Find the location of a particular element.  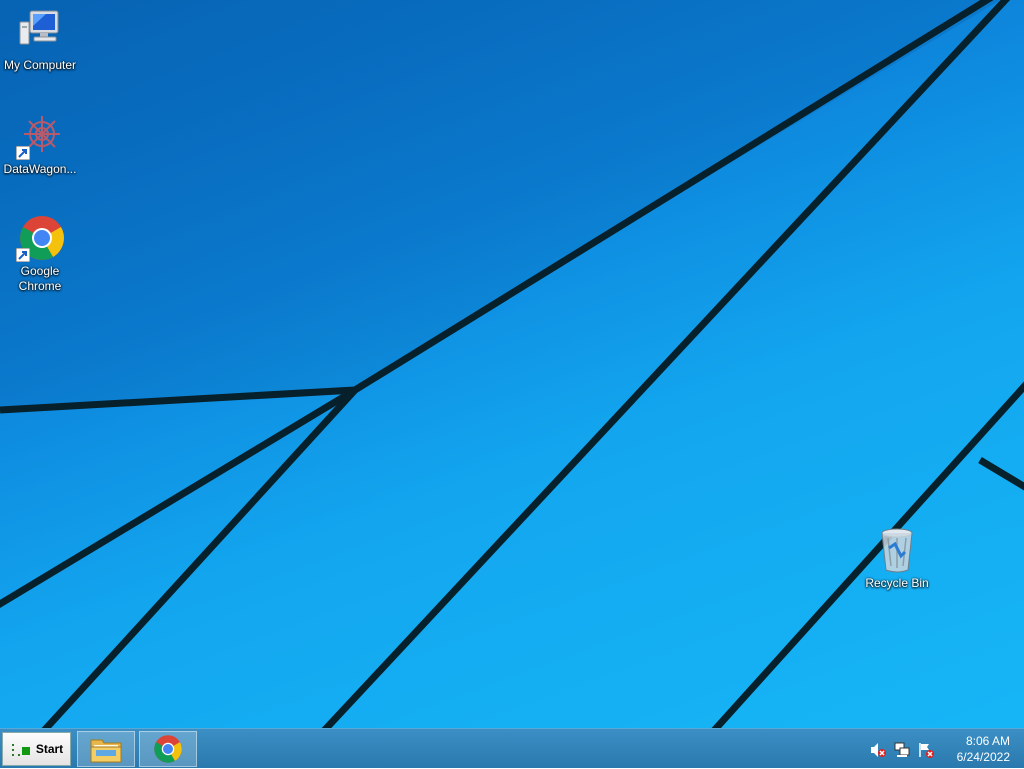

computer-icon is located at coordinates (40, 32).